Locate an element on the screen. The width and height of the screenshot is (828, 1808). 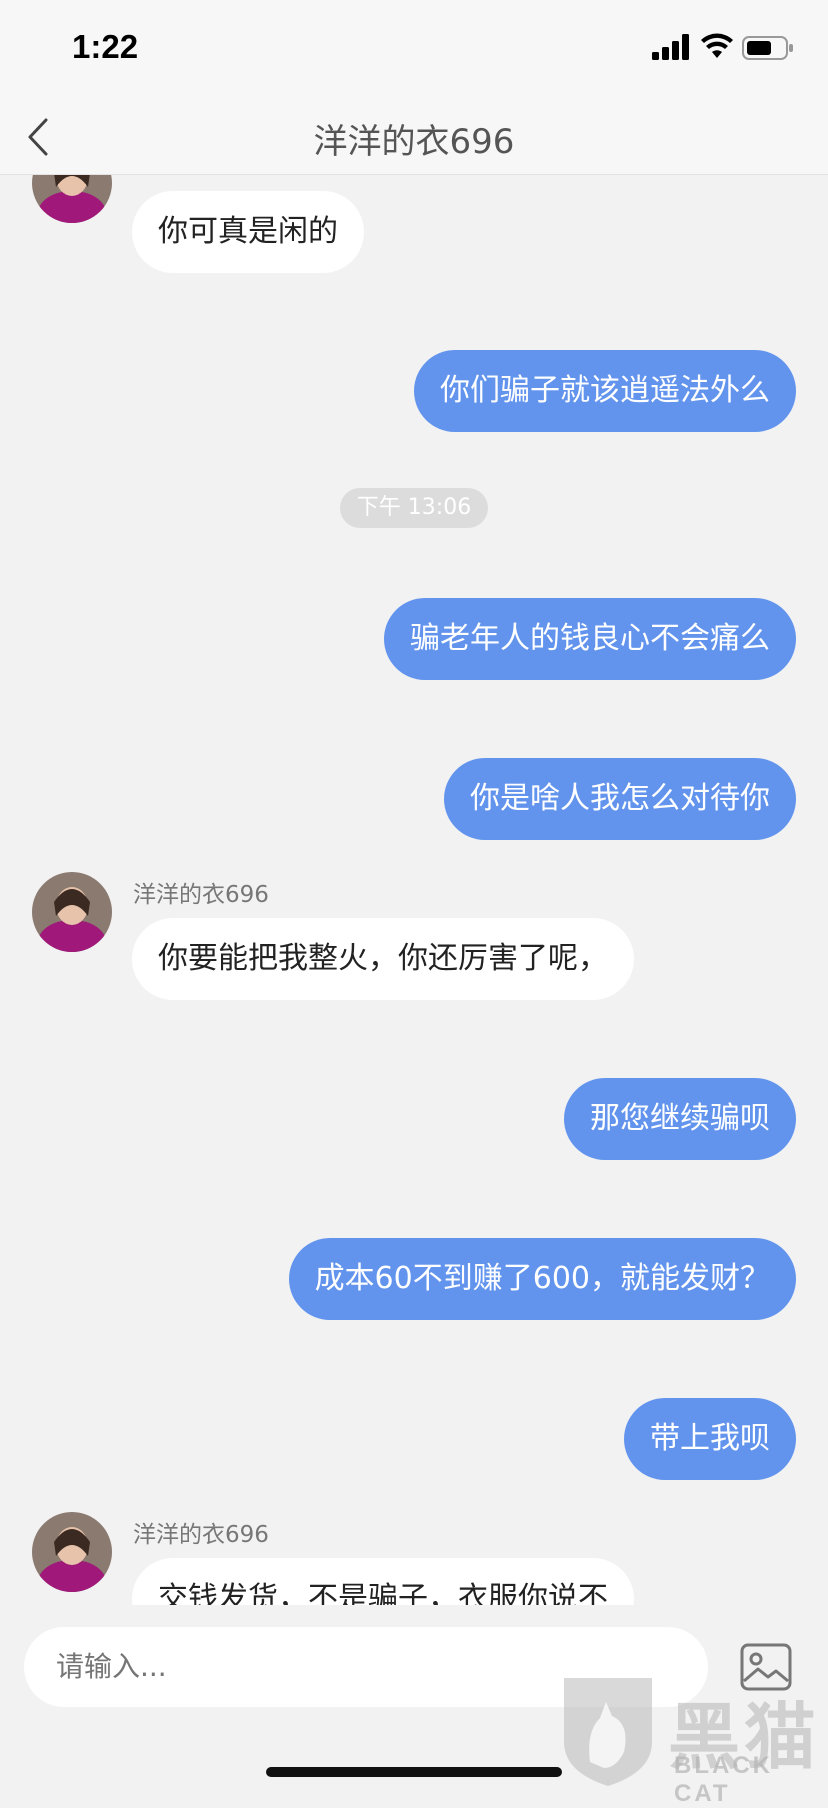
message-bubble-outgoing: 那您继续骗呗 is located at coordinates (680, 1119).